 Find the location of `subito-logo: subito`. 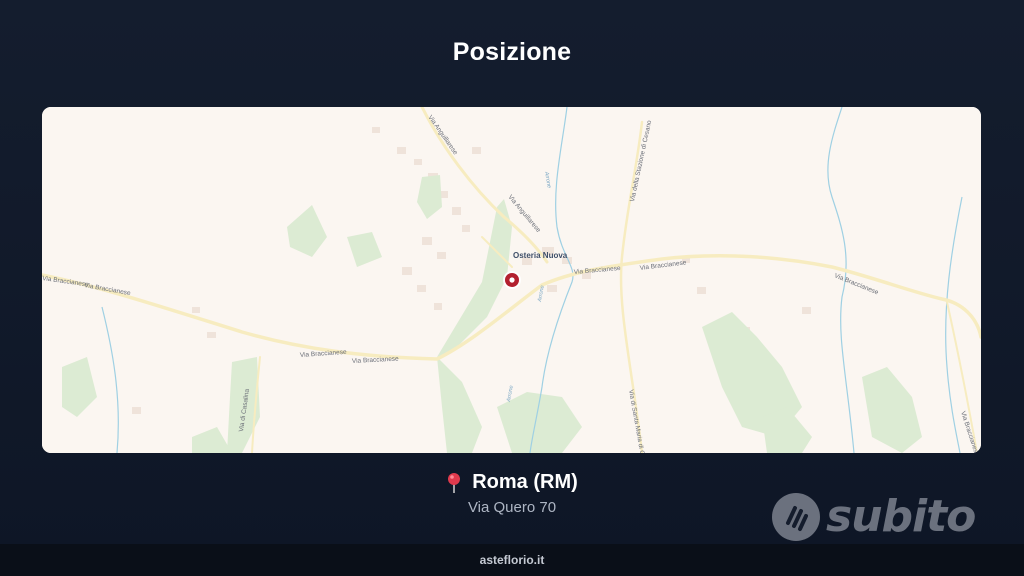

subito-logo: subito is located at coordinates (874, 517).